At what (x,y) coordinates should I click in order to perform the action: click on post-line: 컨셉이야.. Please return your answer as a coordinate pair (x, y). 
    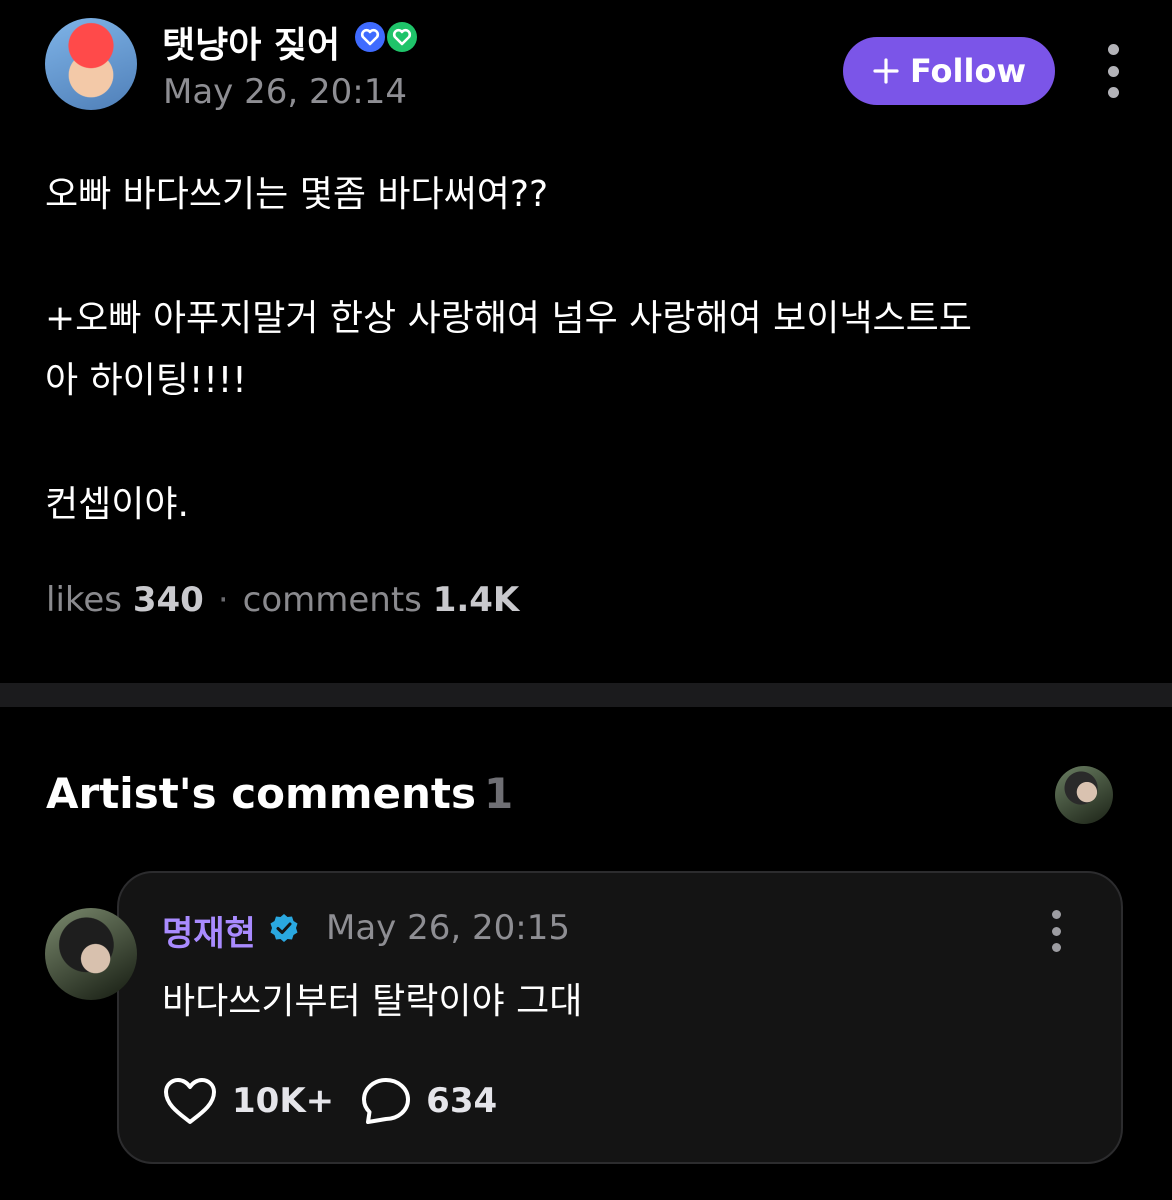
    Looking at the image, I should click on (117, 504).